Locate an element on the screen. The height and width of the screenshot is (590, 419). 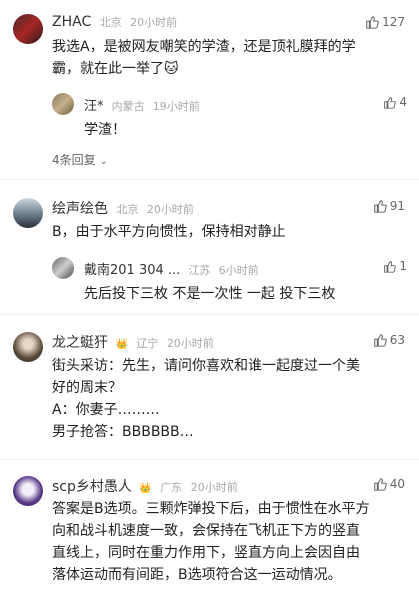
like-count: 40 is located at coordinates (397, 484).